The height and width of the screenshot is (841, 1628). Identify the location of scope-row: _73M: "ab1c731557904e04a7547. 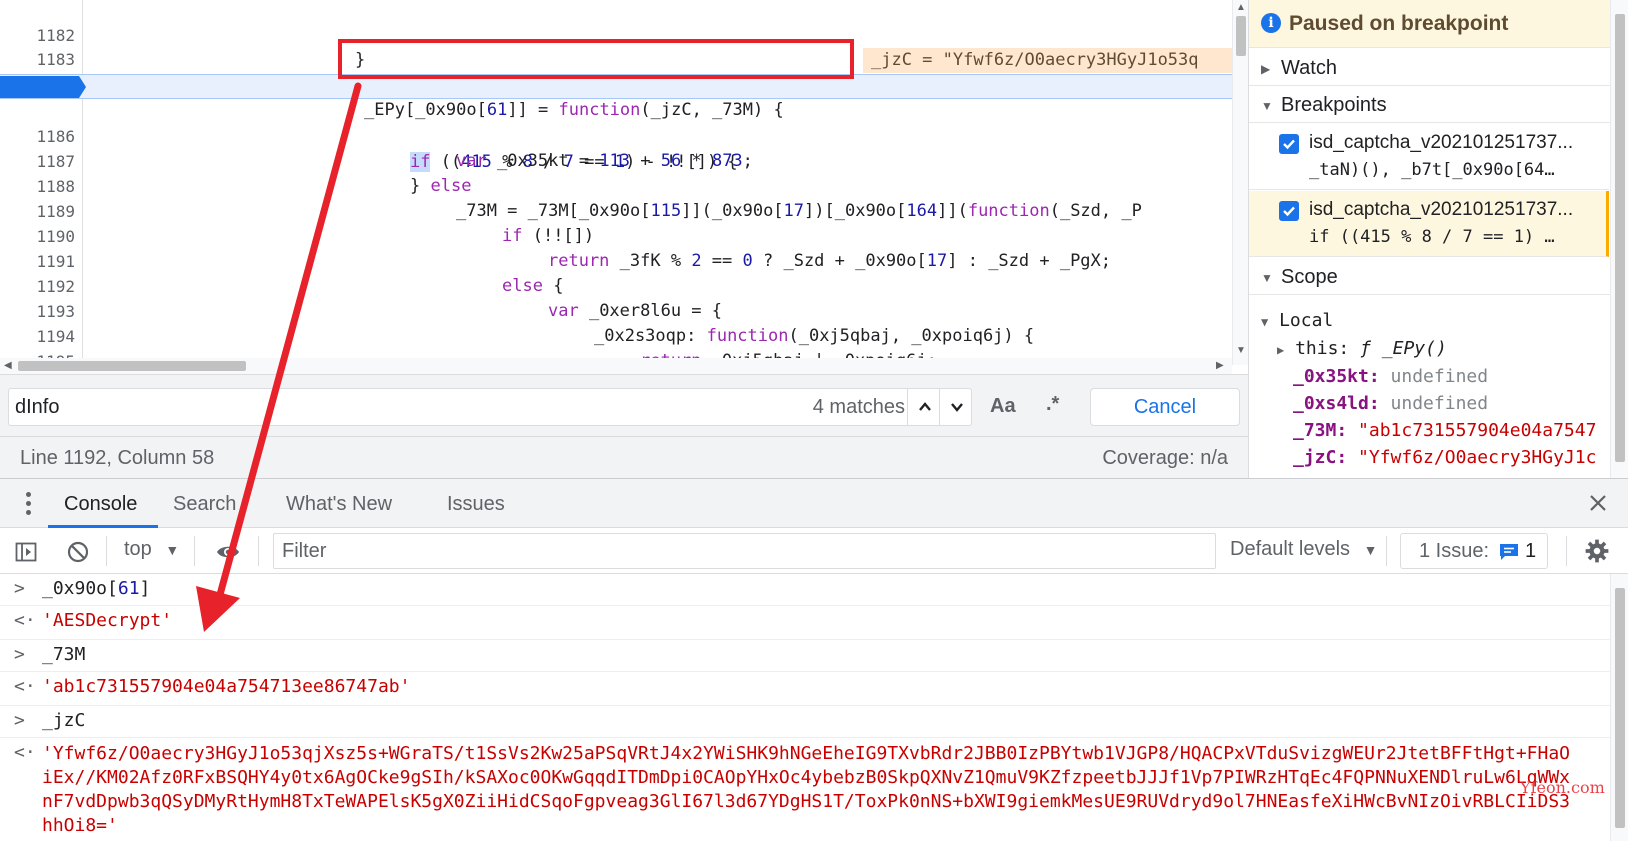
(1453, 430).